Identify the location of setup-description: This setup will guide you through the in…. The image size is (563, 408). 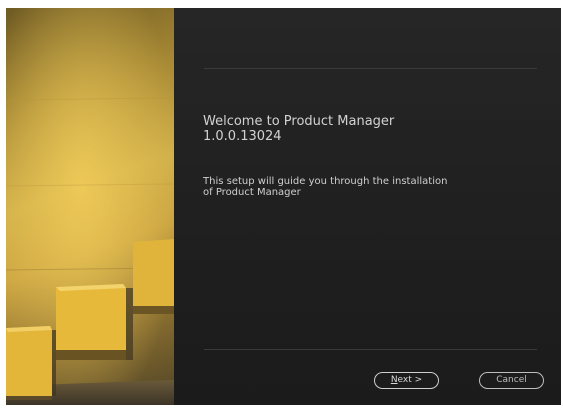
(353, 187).